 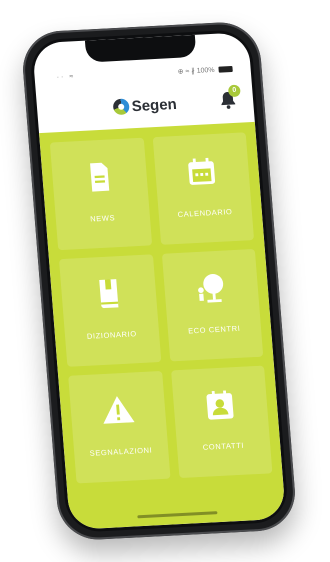 What do you see at coordinates (109, 310) in the screenshot?
I see `dictionary-tile: DIZIONARIO` at bounding box center [109, 310].